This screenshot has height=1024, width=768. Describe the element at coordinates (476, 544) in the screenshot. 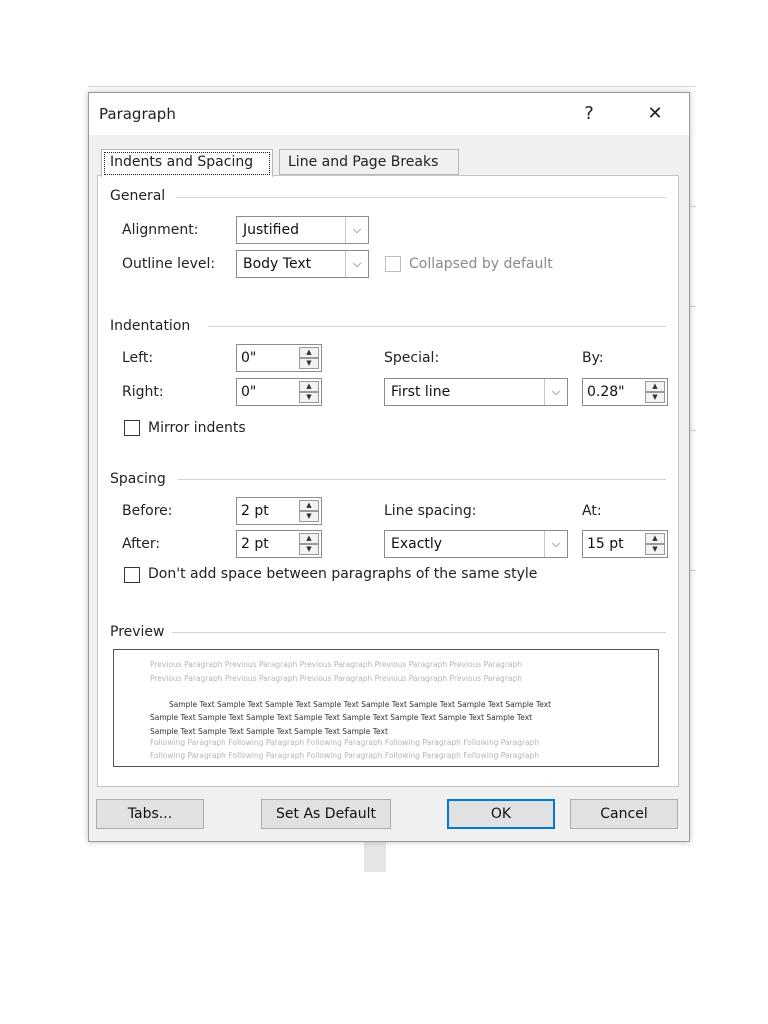

I see `line-spacing-select: Exactly ⌵` at that location.